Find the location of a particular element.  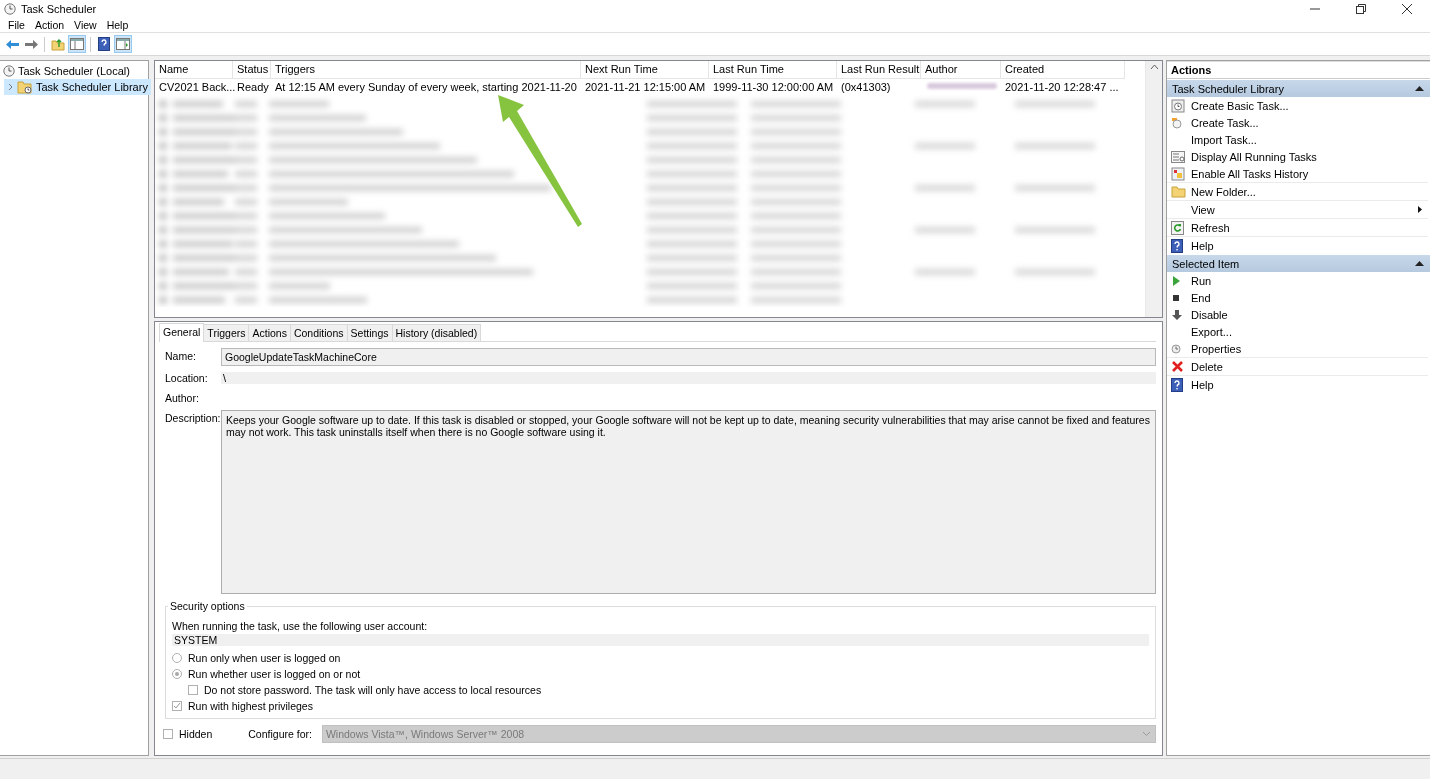

field-label: Description: is located at coordinates (193, 418).